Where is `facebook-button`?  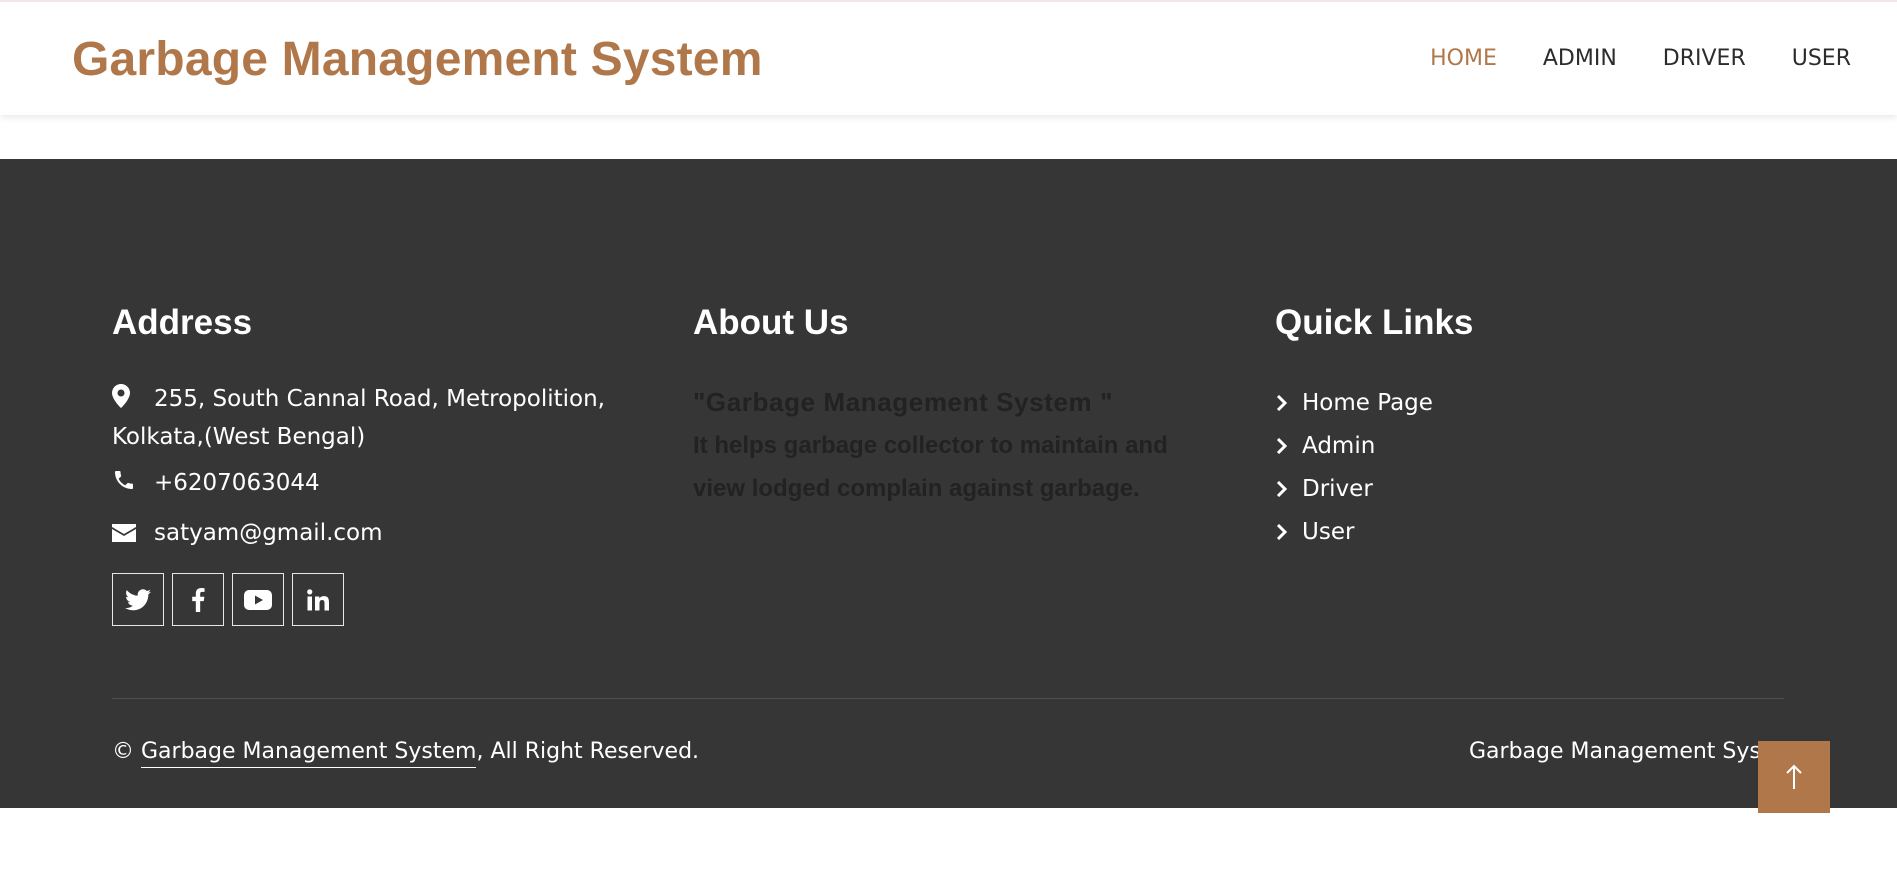 facebook-button is located at coordinates (198, 599).